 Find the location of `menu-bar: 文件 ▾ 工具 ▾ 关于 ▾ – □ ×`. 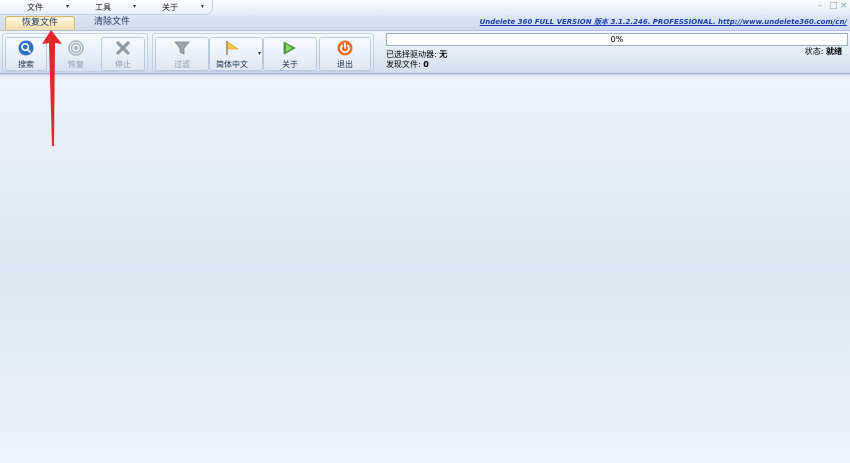

menu-bar: 文件 ▾ 工具 ▾ 关于 ▾ – □ × is located at coordinates (425, 8).